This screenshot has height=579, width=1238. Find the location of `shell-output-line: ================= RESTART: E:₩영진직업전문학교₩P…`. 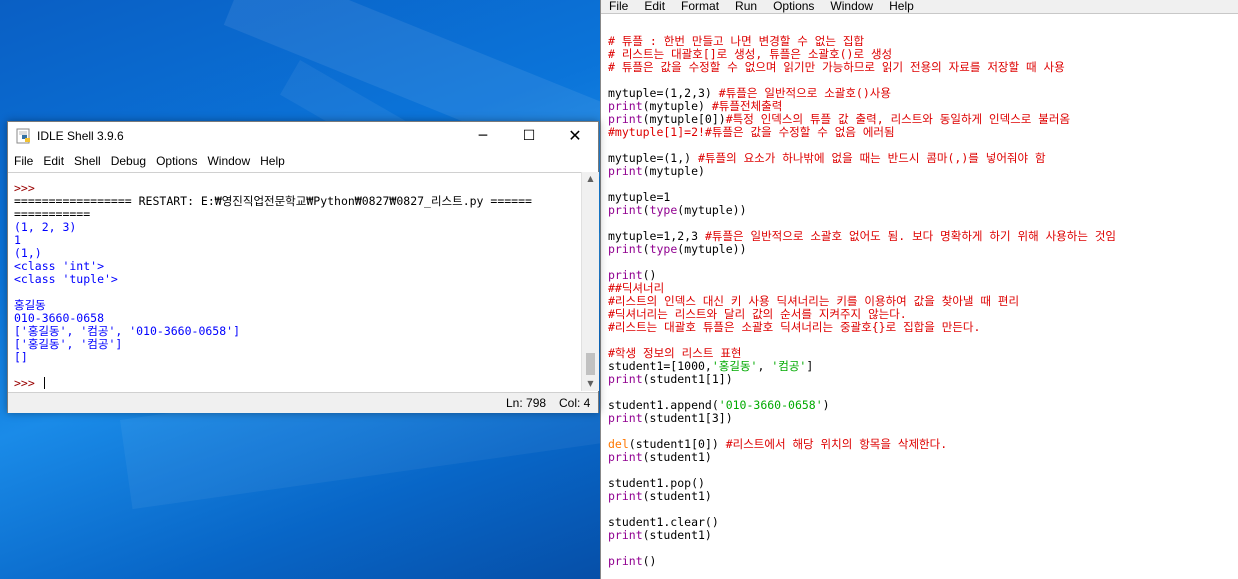

shell-output-line: ================= RESTART: E:₩영진직업전문학교₩P… is located at coordinates (273, 201).